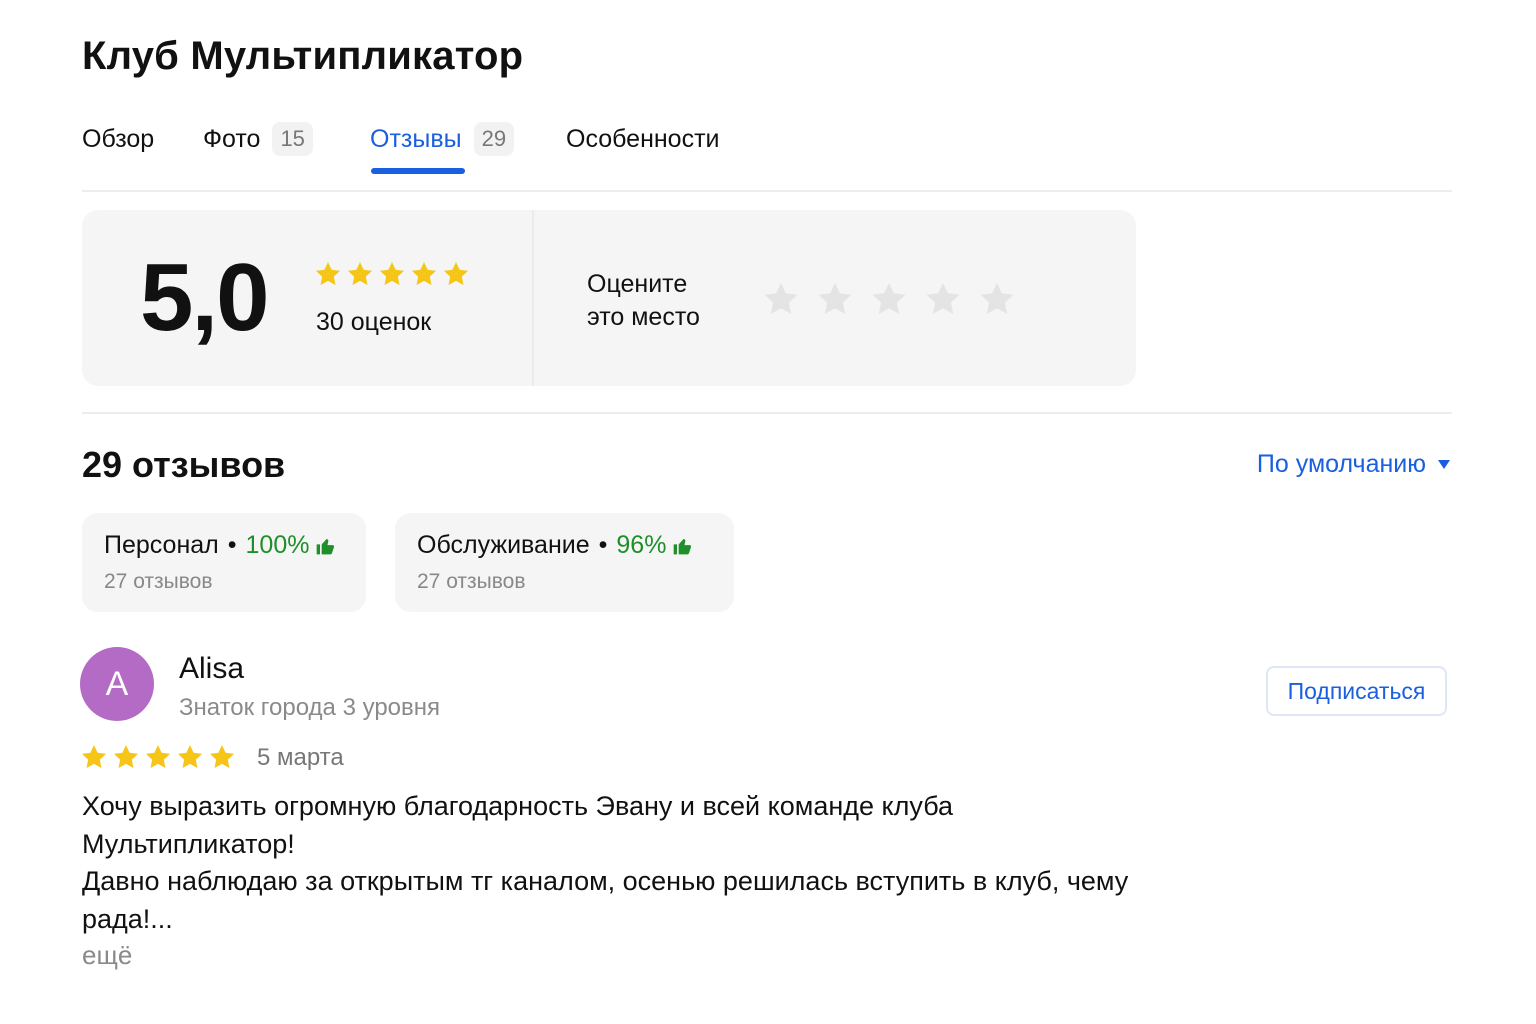 This screenshot has height=1024, width=1536. What do you see at coordinates (224, 562) in the screenshot?
I see `aspect-chip-staff: Персонал • 100% 27 отзывов` at bounding box center [224, 562].